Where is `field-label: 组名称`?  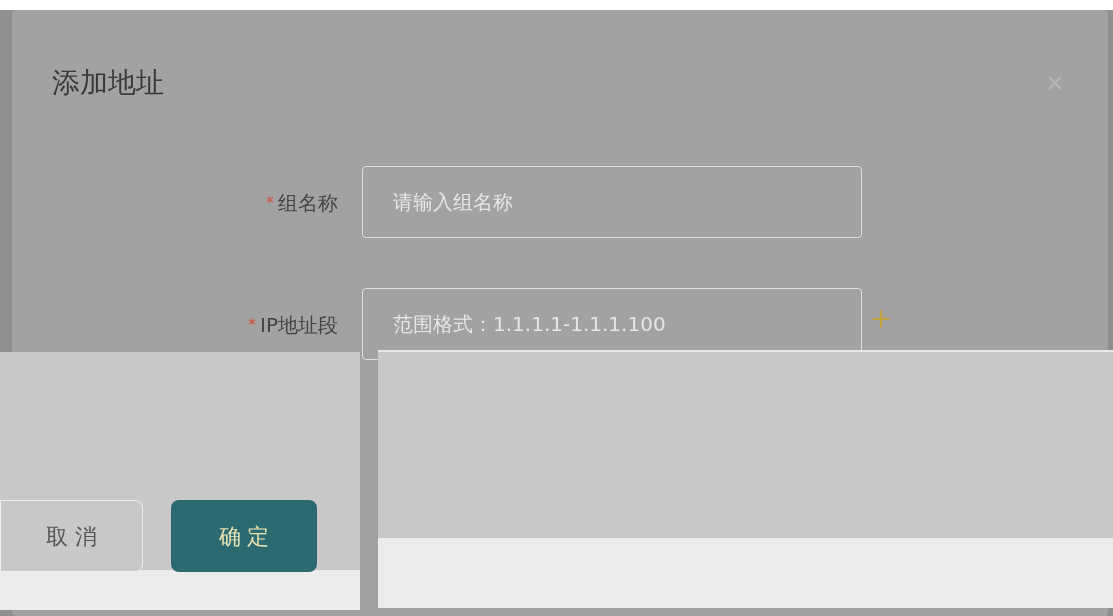
field-label: 组名称 is located at coordinates (308, 203).